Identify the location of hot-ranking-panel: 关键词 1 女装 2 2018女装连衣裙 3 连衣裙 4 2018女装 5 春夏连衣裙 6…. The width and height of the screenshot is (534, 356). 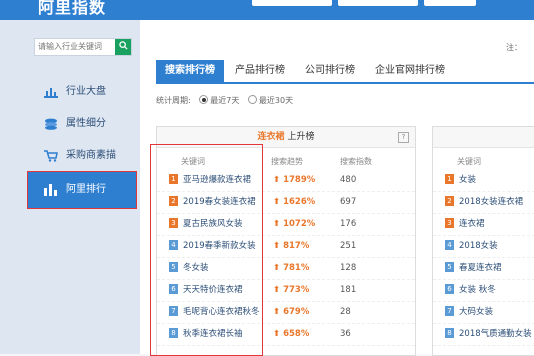
(483, 241).